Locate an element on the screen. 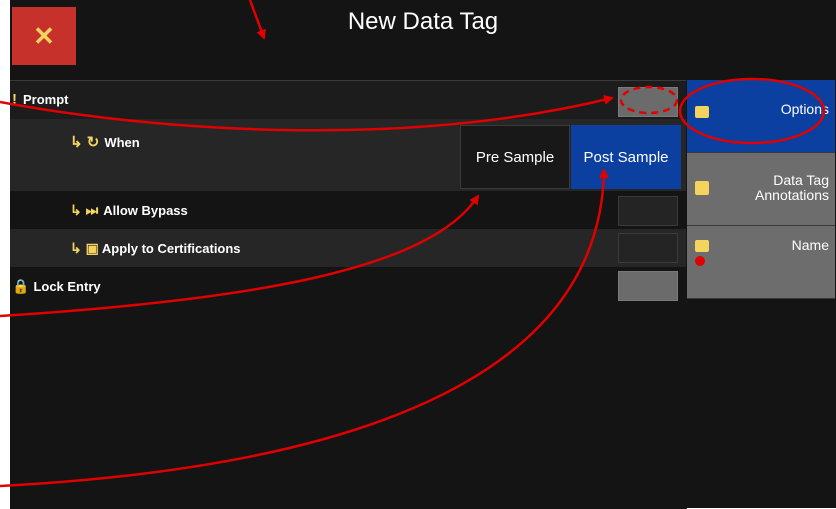 Image resolution: width=836 pixels, height=509 pixels. sidebar-item-options: Options is located at coordinates (761, 116).